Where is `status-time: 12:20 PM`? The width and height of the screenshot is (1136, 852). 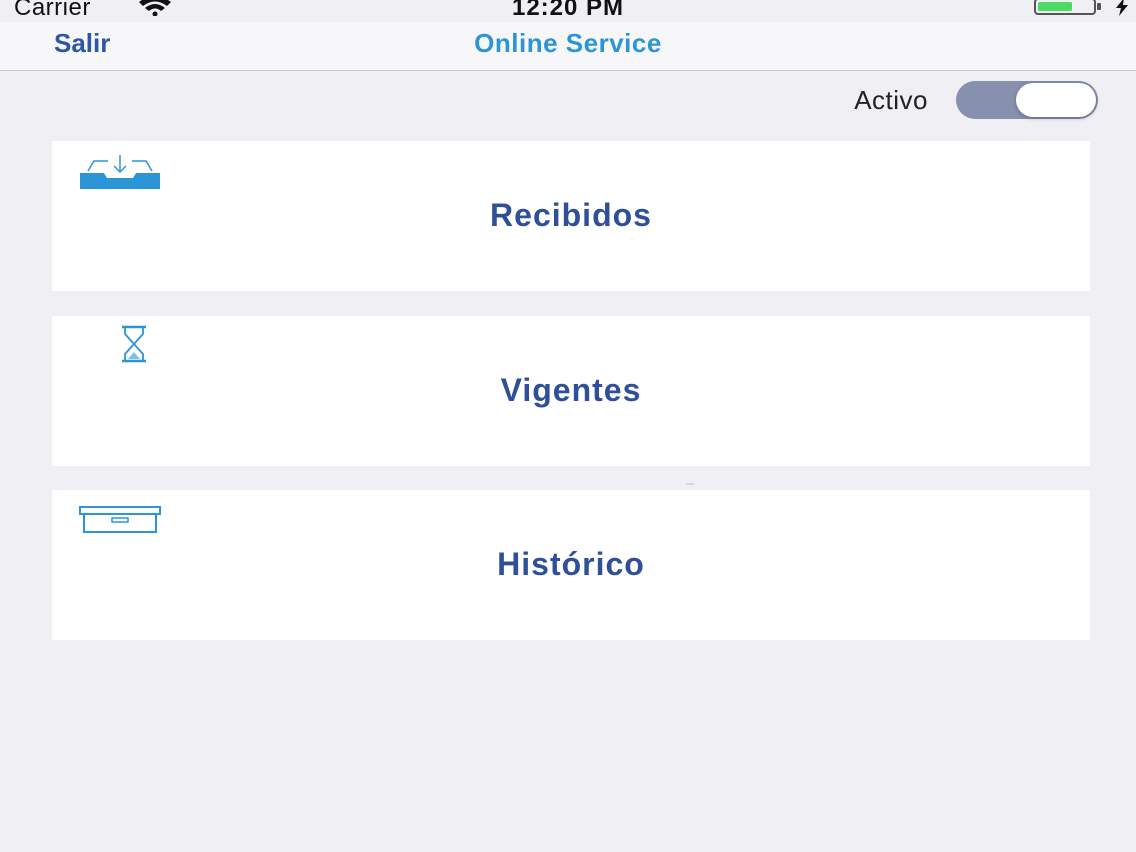 status-time: 12:20 PM is located at coordinates (568, 10).